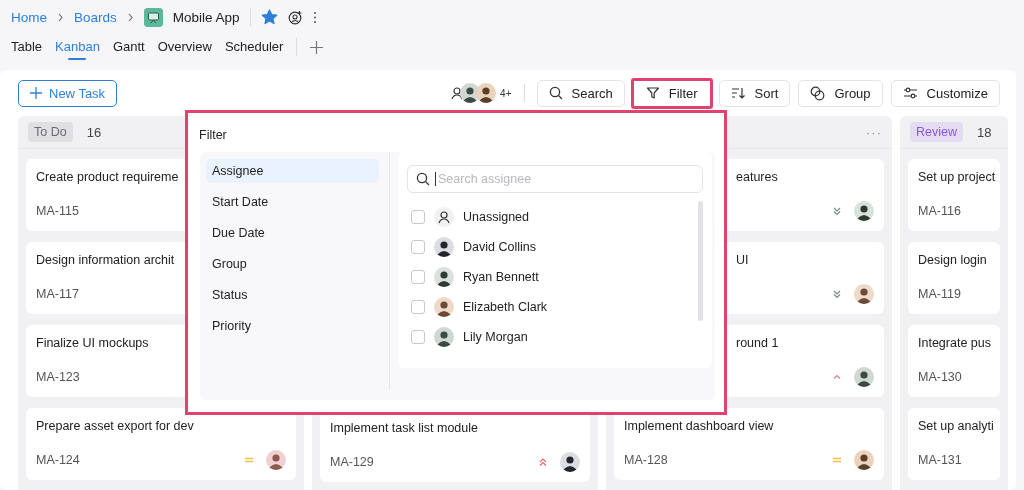 This screenshot has width=1024, height=490. Describe the element at coordinates (580, 93) in the screenshot. I see `search-button: Search` at that location.